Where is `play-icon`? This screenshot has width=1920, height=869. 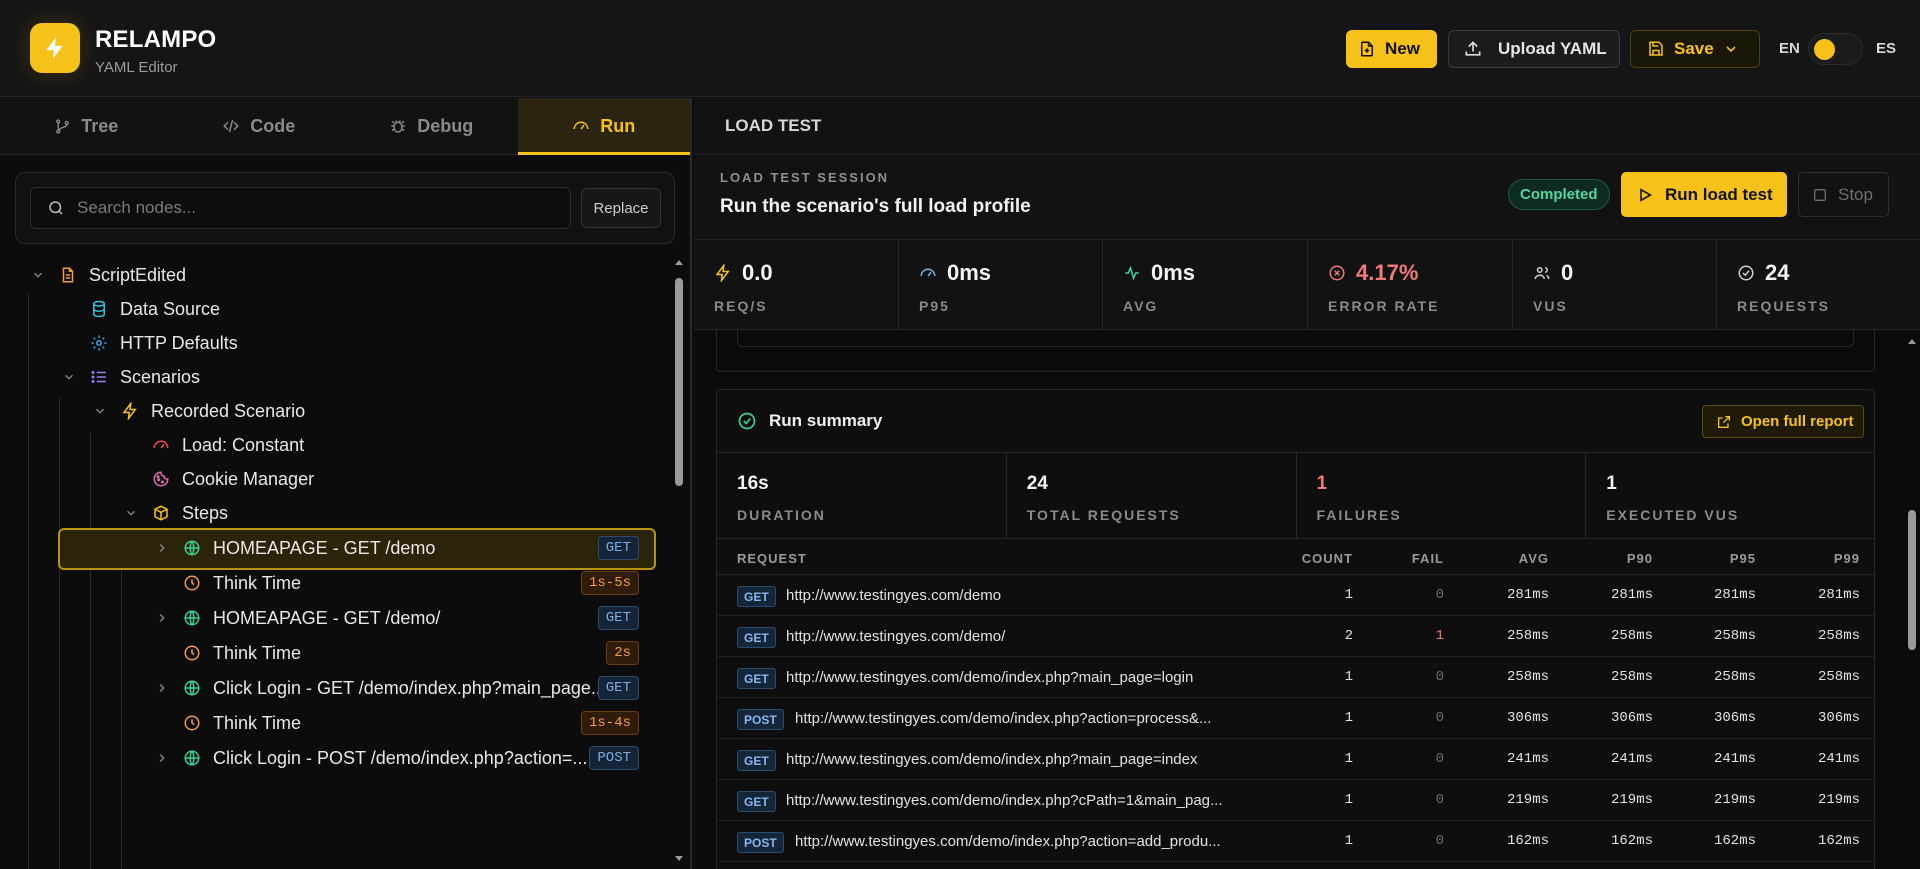 play-icon is located at coordinates (1645, 195).